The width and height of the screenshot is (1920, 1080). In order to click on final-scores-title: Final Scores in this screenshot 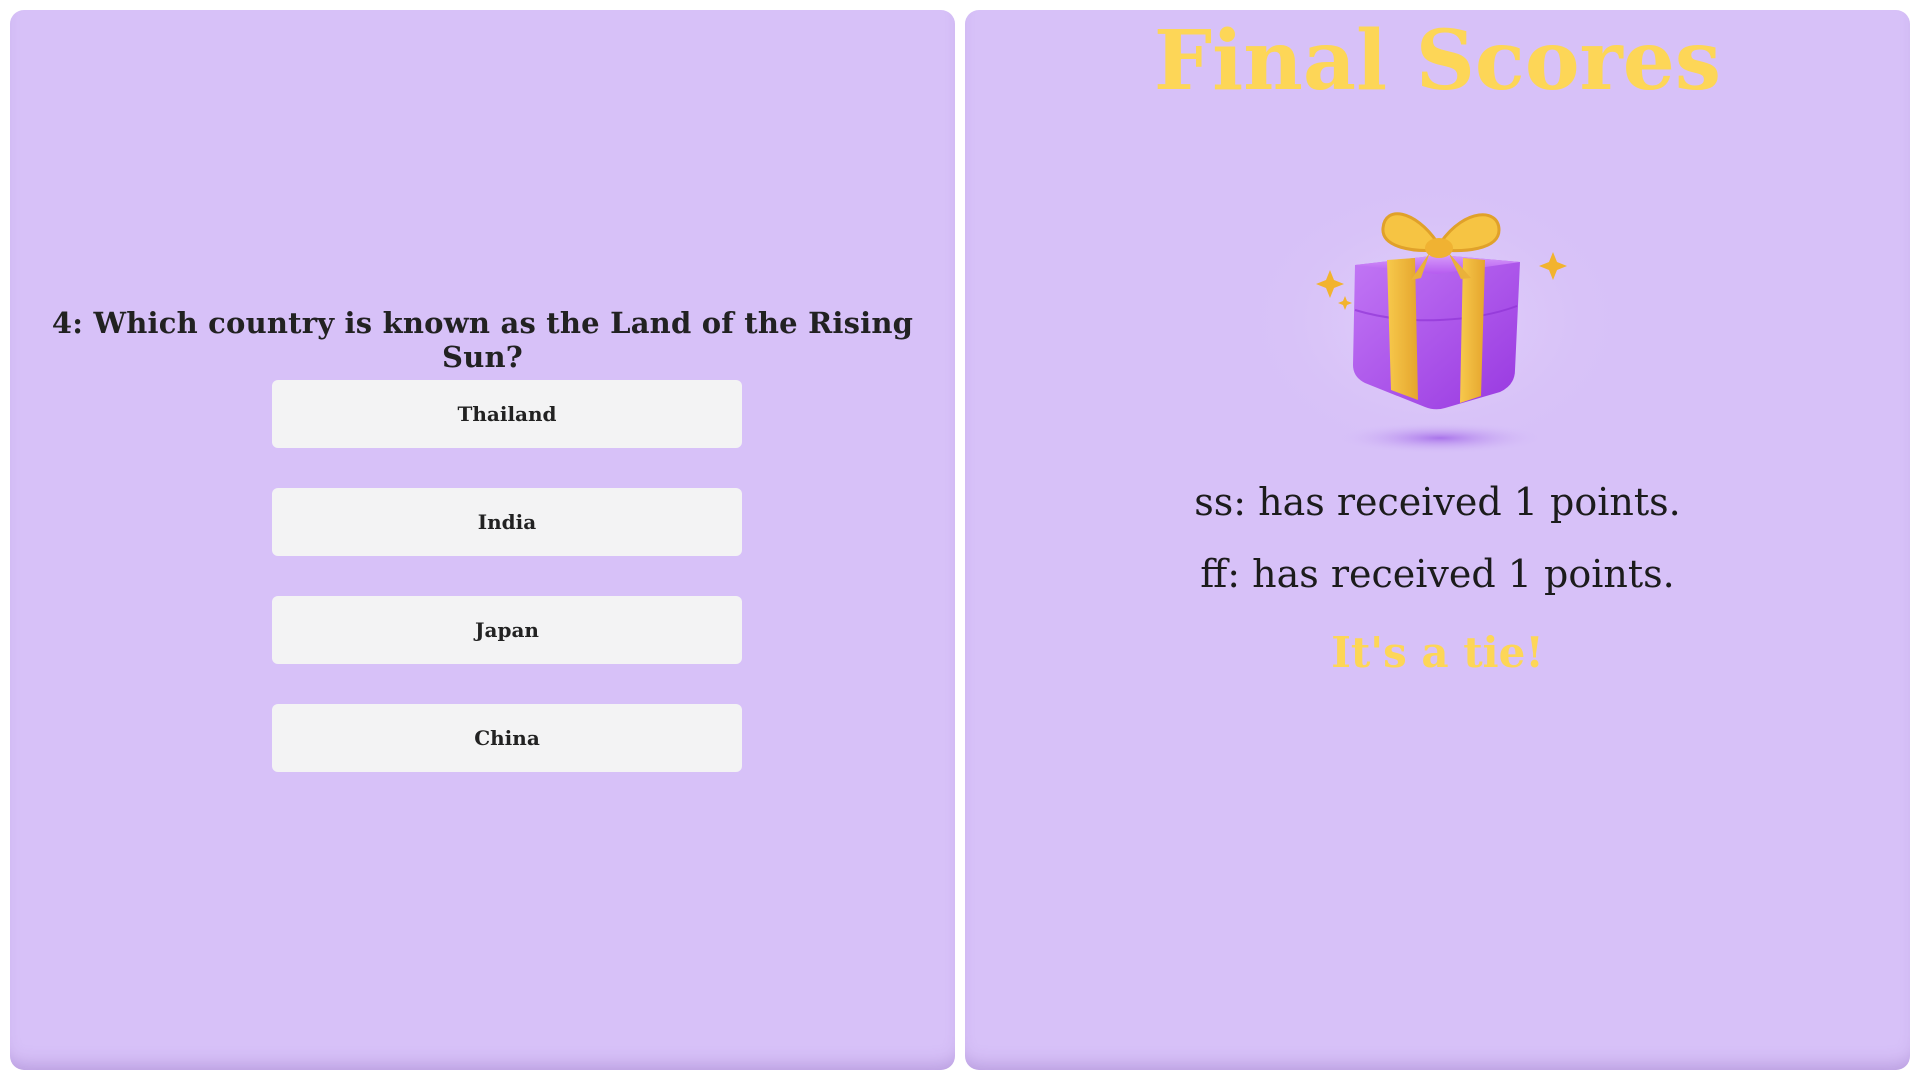, I will do `click(1437, 61)`.